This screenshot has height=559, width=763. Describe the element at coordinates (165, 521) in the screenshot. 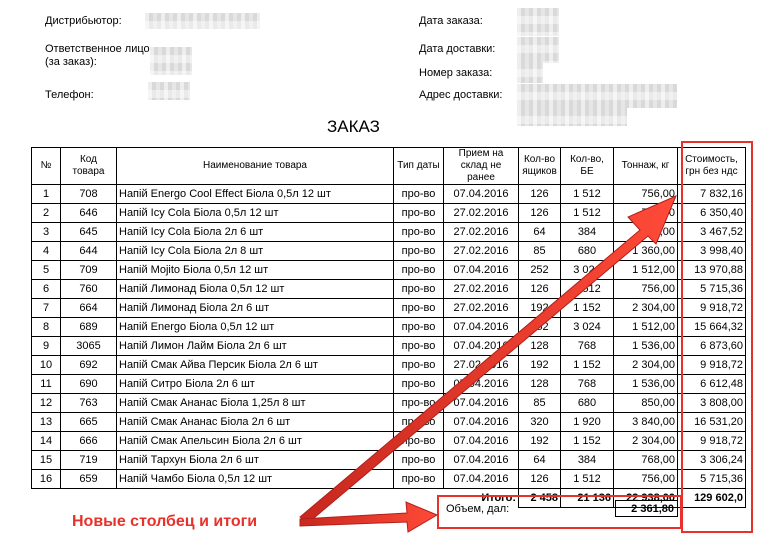

I see `annotation-note: Новые столбец и итоги` at that location.